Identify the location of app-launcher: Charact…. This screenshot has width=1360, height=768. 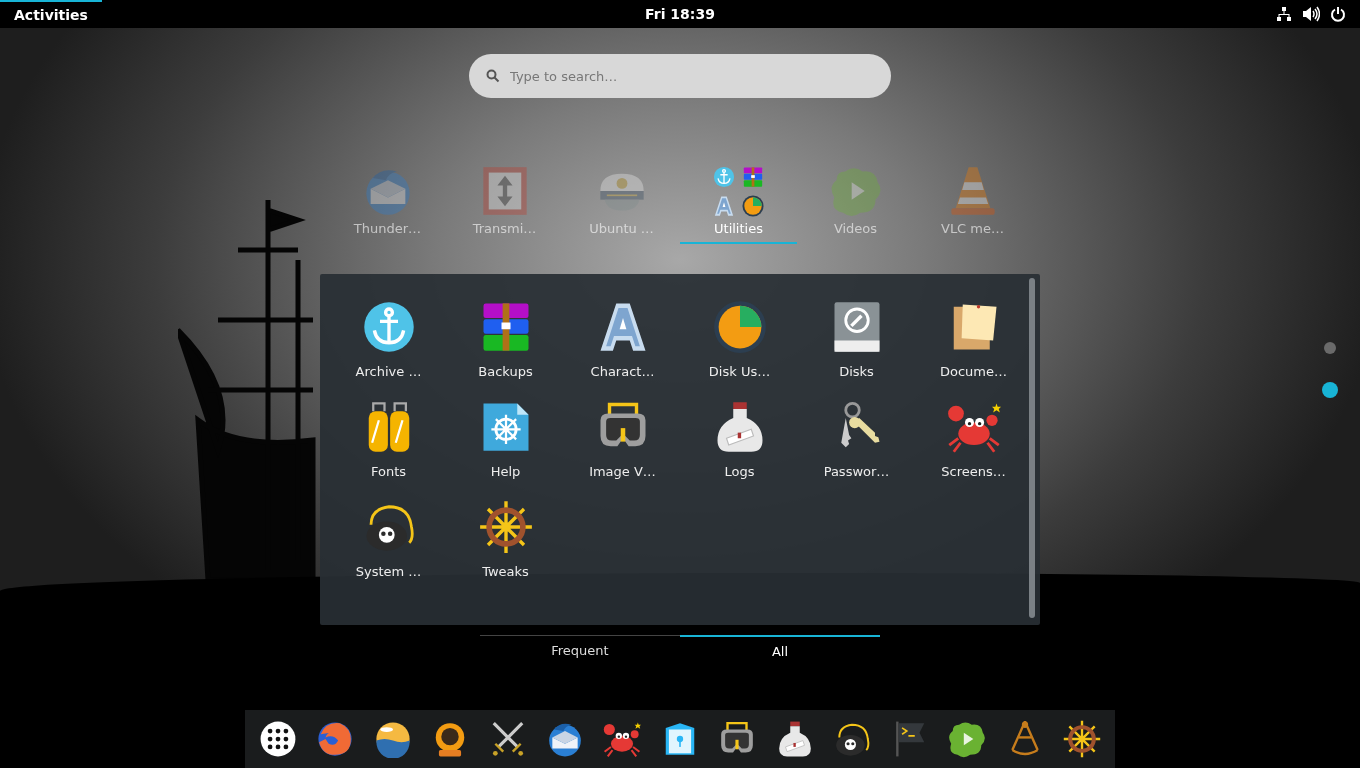
(622, 339).